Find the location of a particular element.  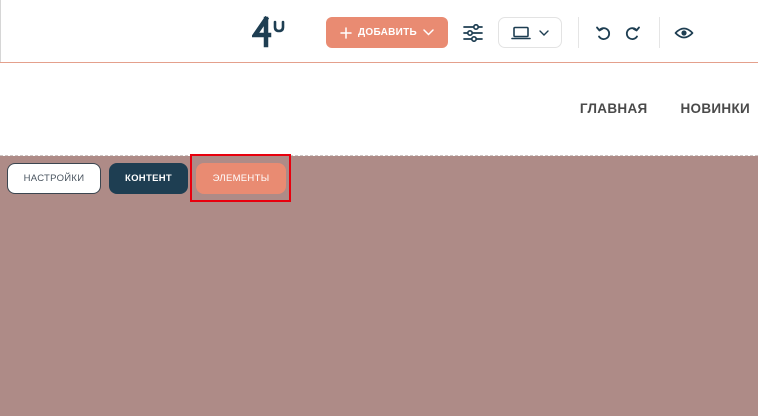

settings-button is located at coordinates (473, 33).